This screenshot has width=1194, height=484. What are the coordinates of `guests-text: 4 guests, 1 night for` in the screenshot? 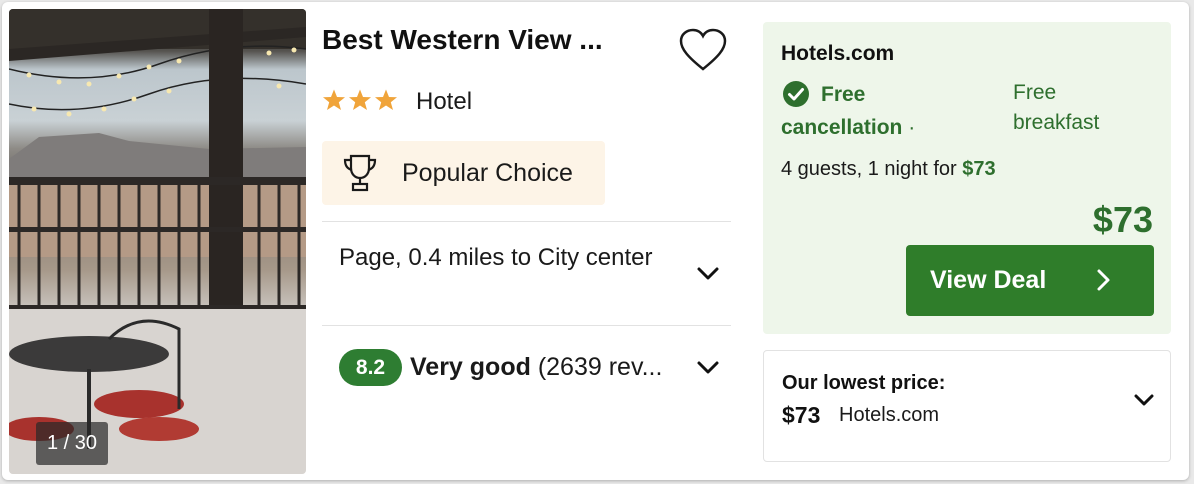 It's located at (869, 169).